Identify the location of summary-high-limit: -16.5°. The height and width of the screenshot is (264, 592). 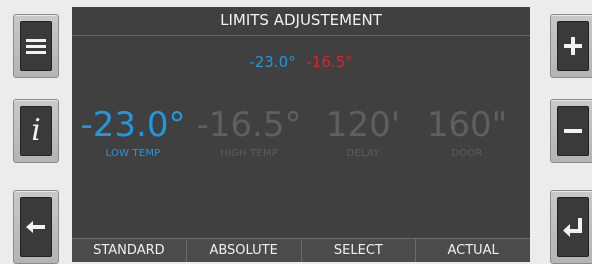
(329, 62).